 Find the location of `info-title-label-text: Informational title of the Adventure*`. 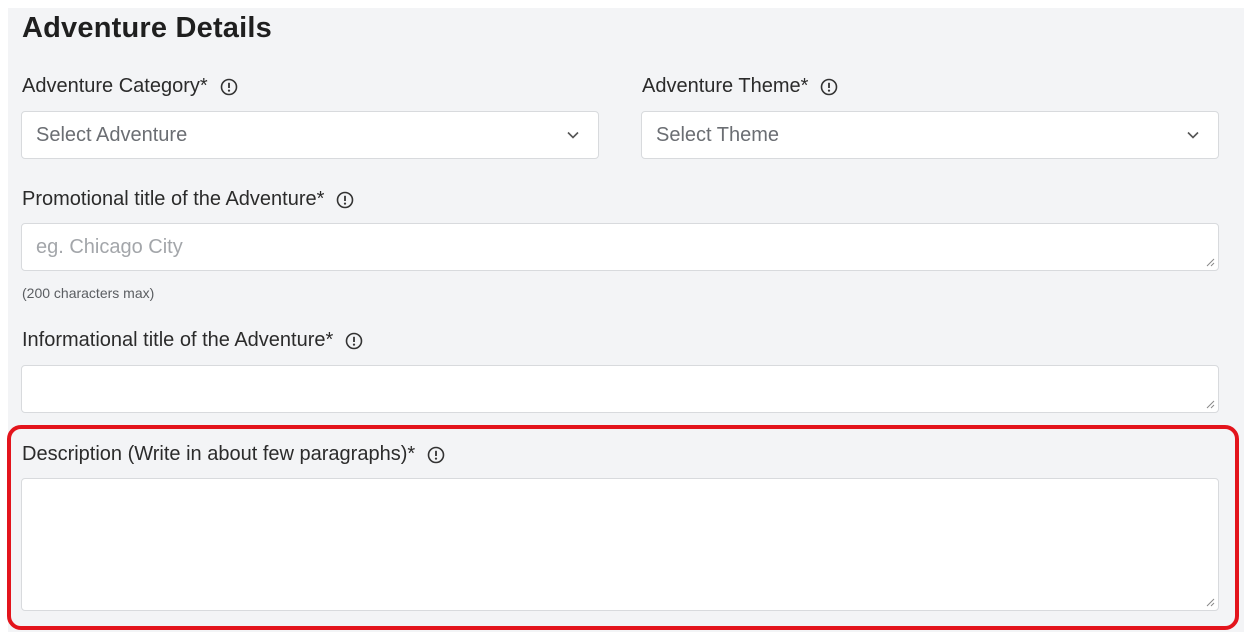

info-title-label-text: Informational title of the Adventure* is located at coordinates (178, 340).